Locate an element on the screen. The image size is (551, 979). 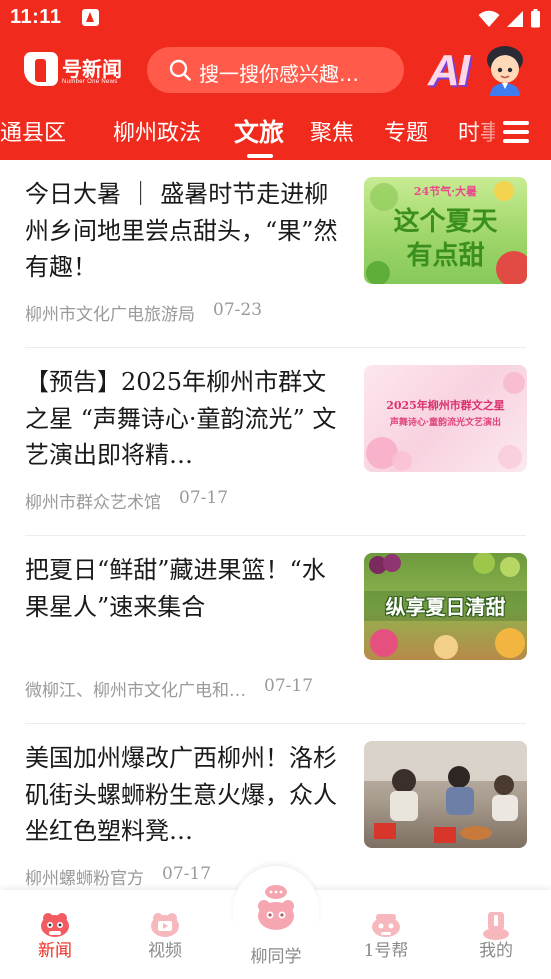
nav-label: 1号帮 is located at coordinates (386, 951).